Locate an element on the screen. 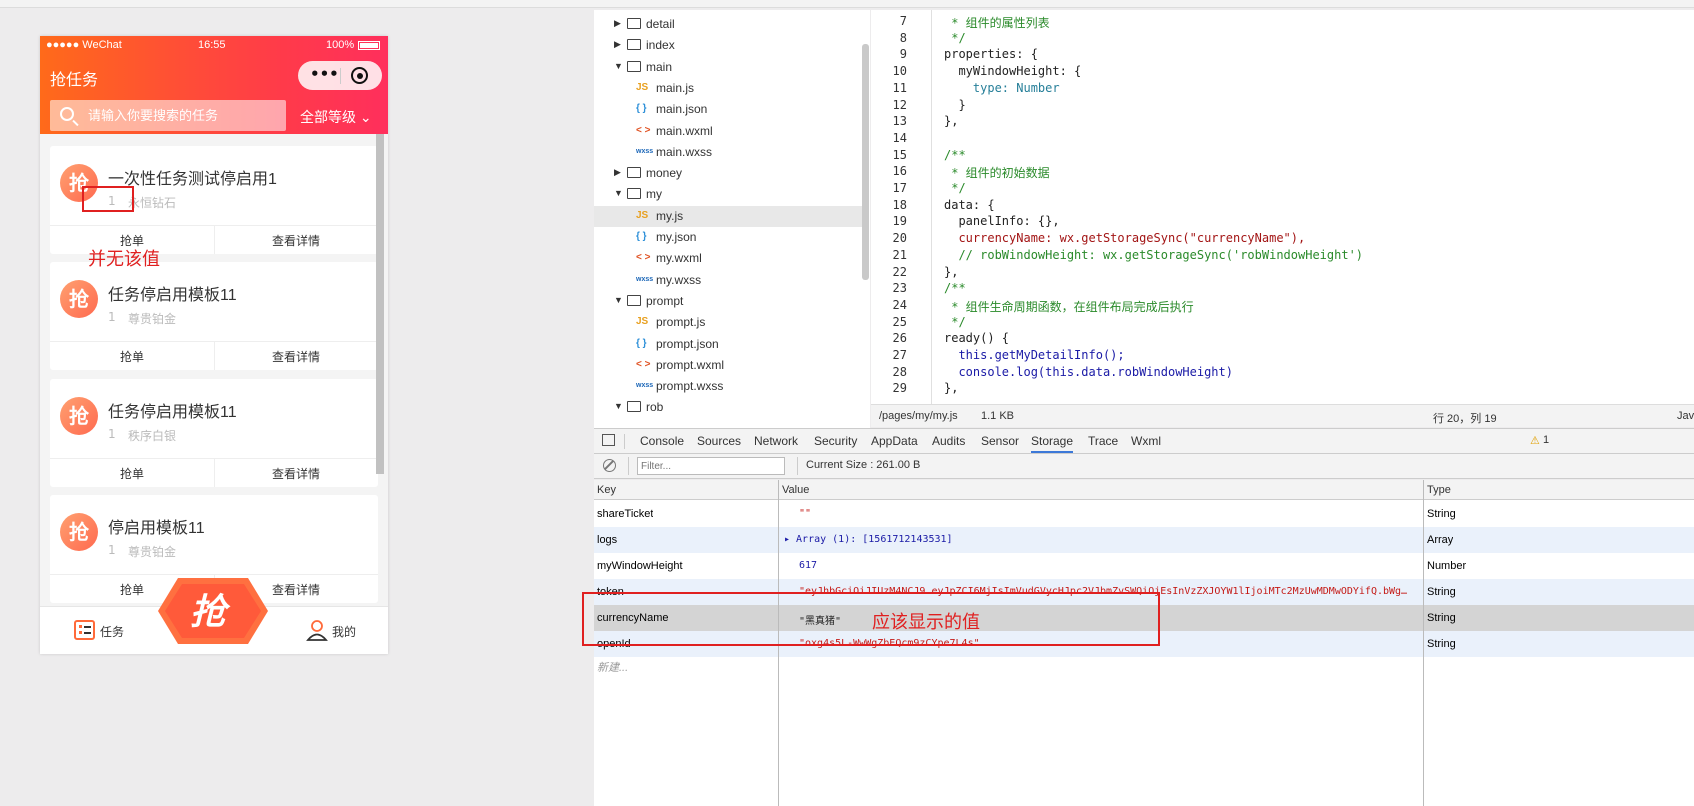 The height and width of the screenshot is (806, 1694). folder-item: ▼ prompt is located at coordinates (728, 301).